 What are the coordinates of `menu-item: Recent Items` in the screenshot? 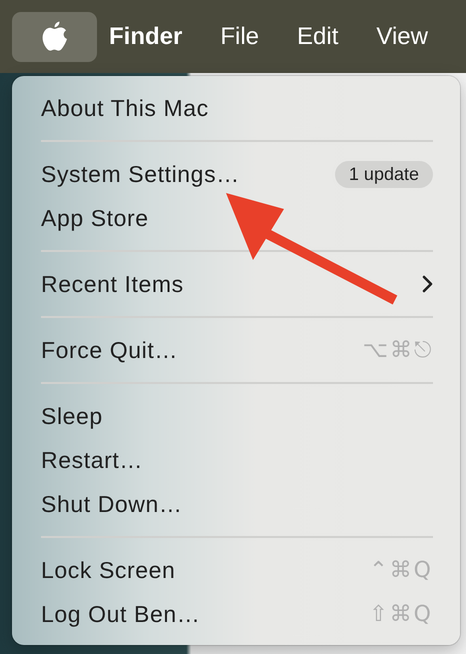 It's located at (112, 284).